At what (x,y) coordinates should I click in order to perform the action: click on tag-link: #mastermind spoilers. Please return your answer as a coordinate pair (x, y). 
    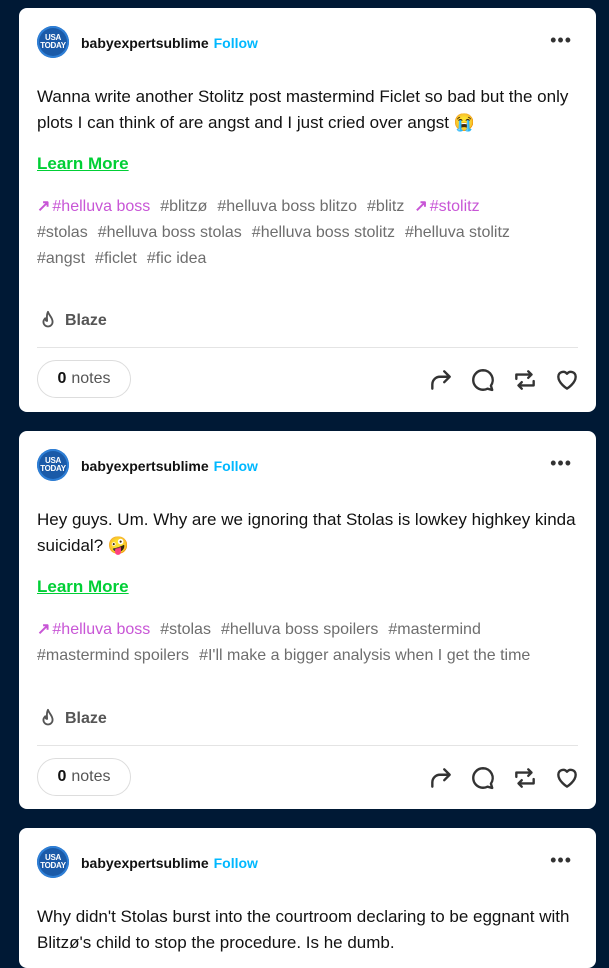
    Looking at the image, I should click on (113, 655).